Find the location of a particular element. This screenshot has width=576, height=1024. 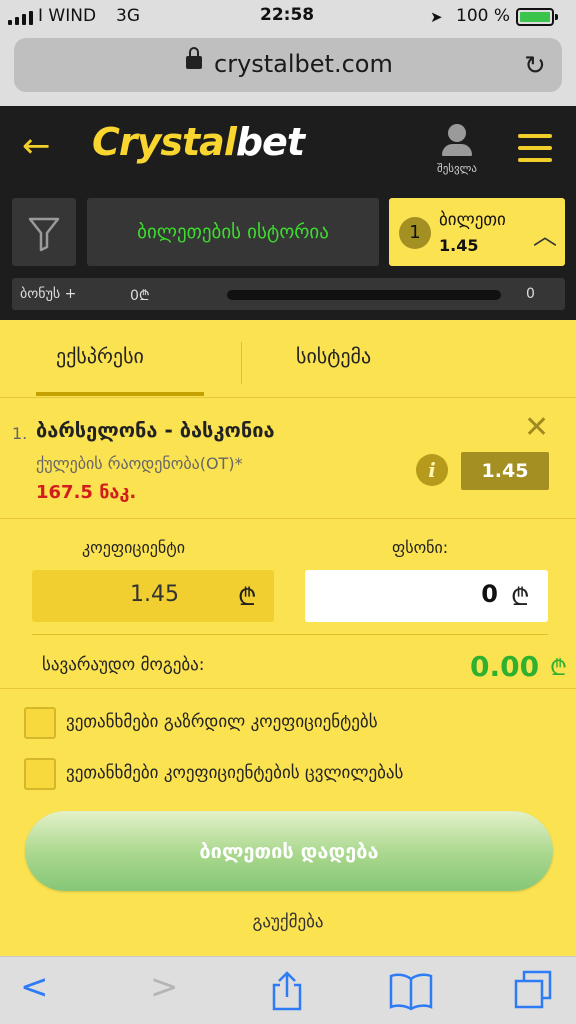

carrier-name: I WIND is located at coordinates (67, 16).